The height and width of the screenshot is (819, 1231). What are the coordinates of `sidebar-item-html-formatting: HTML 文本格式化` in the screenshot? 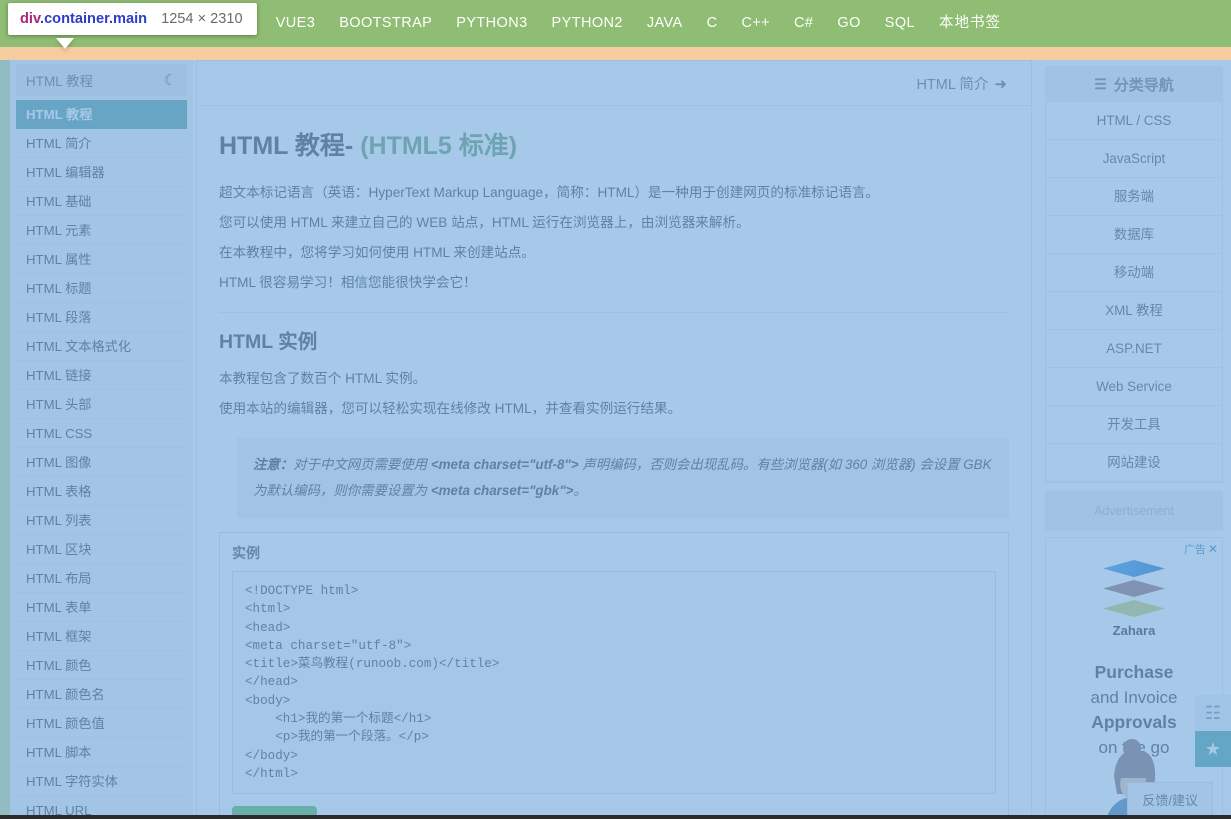 It's located at (101, 346).